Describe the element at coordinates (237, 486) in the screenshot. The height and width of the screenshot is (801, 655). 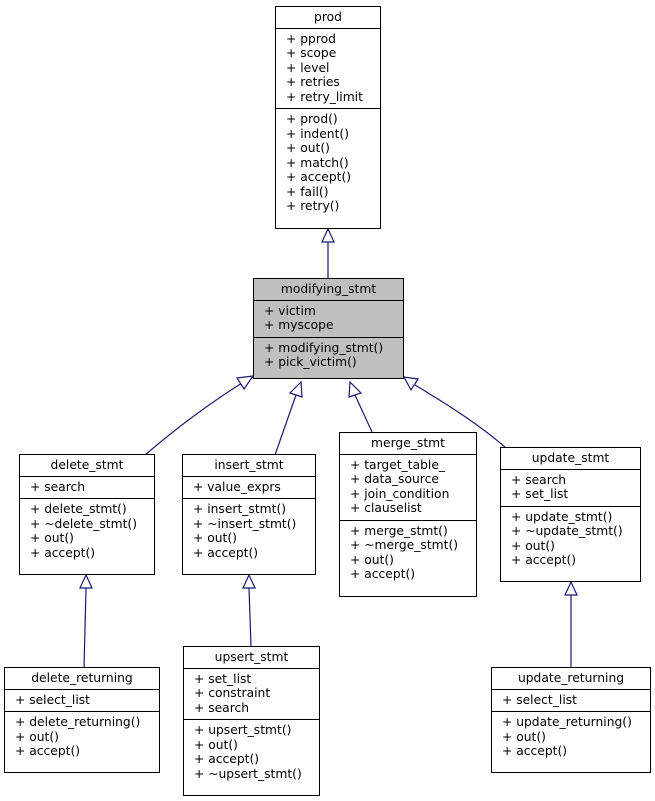
I see `attribute: + value_exprs` at that location.